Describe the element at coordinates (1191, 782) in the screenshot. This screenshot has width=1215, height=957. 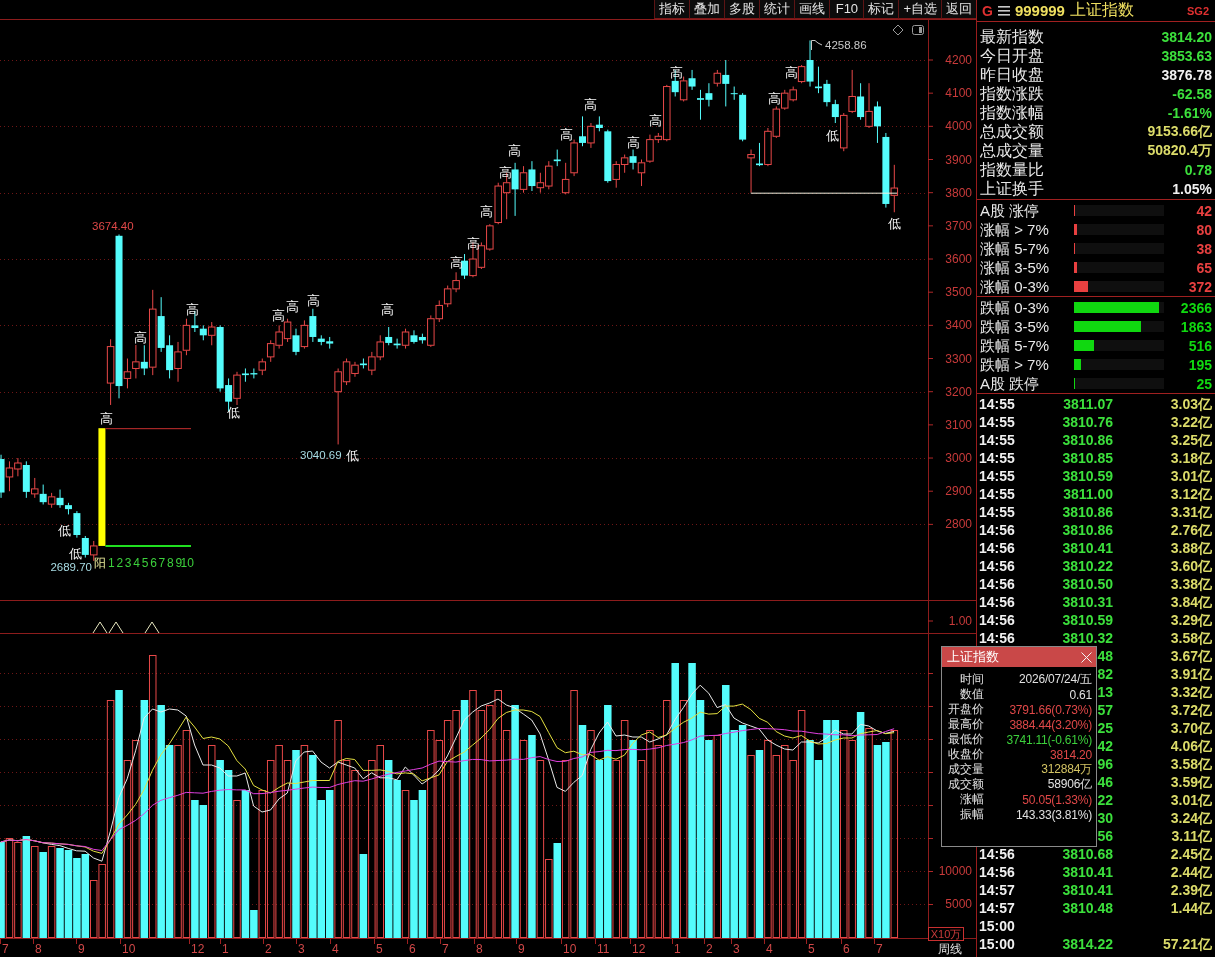
I see `trade-amount: 3.59亿` at that location.